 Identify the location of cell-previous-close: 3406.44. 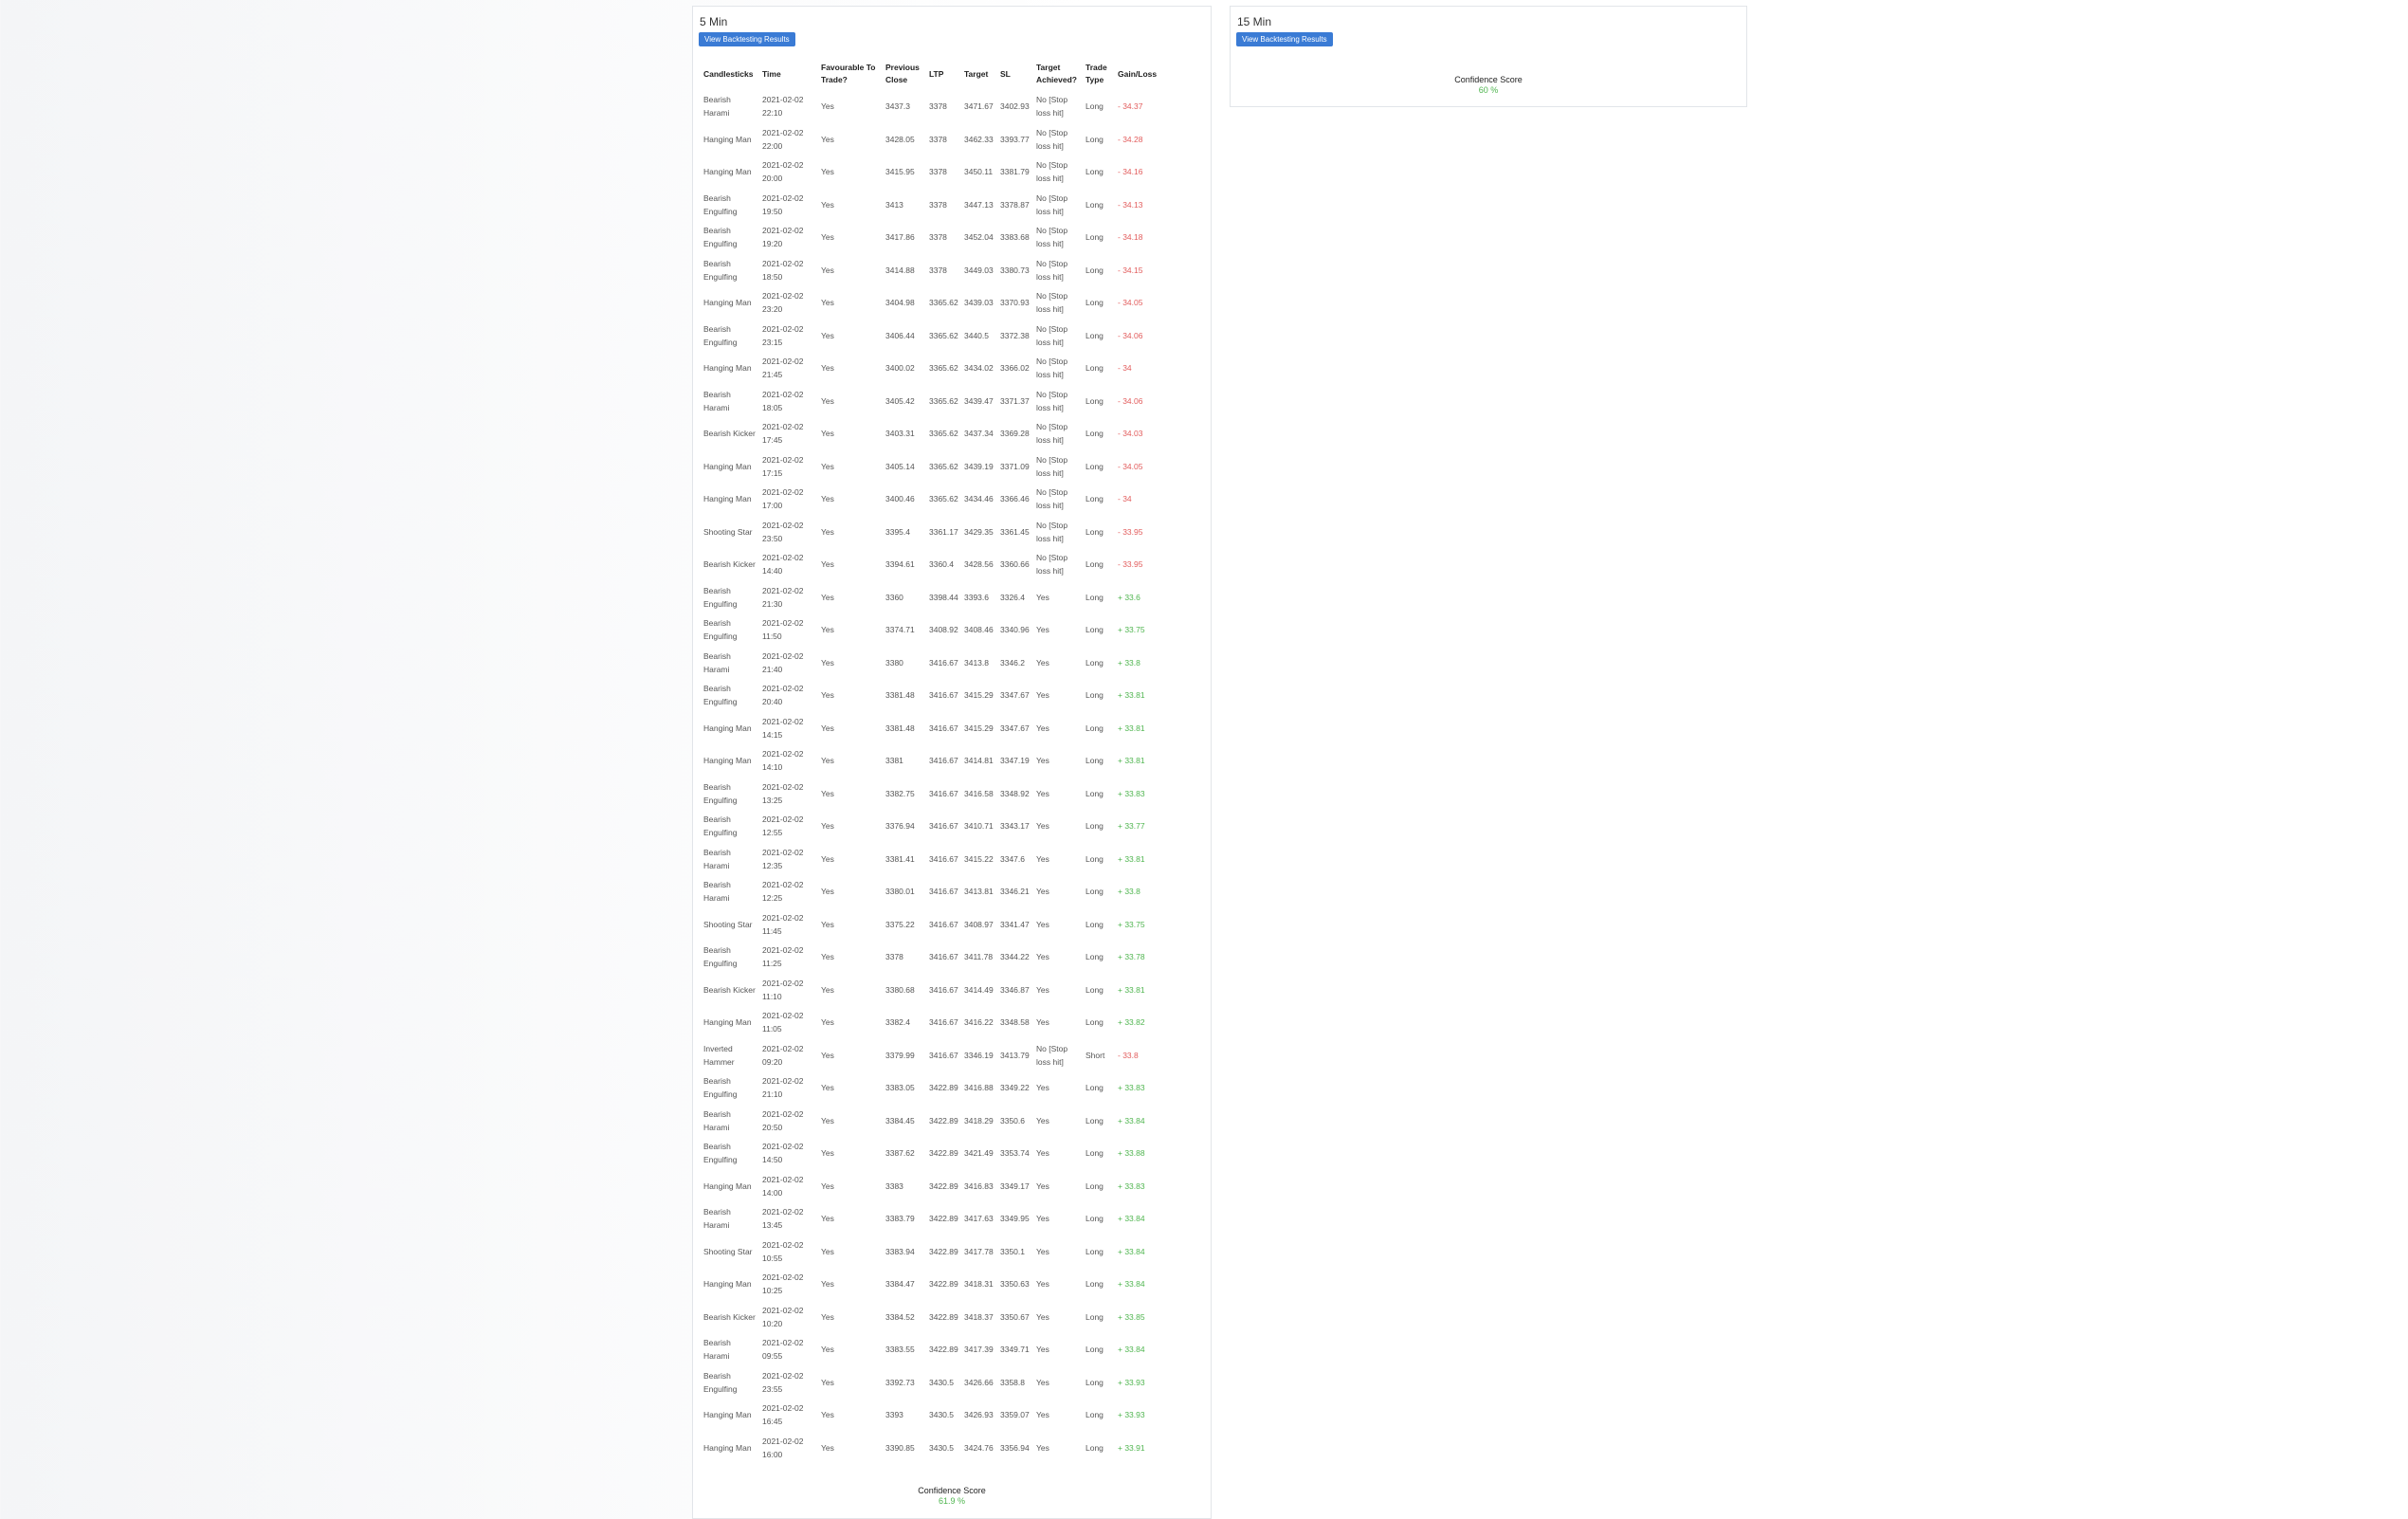
(900, 335).